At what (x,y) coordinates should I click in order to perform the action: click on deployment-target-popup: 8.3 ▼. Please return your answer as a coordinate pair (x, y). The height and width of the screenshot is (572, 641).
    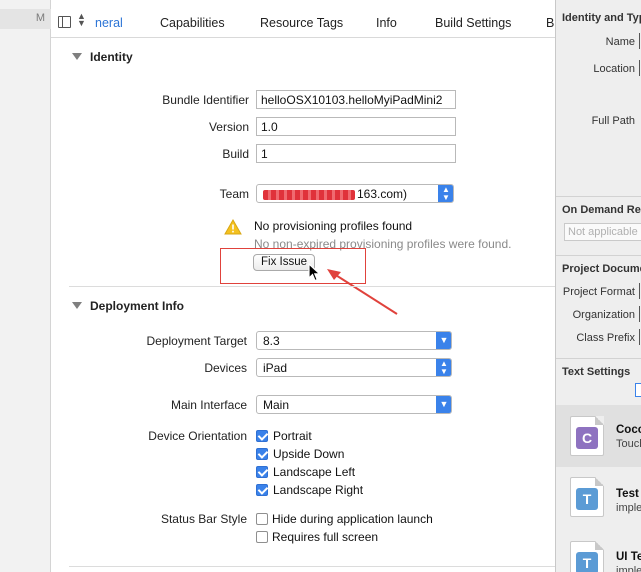
    Looking at the image, I should click on (354, 340).